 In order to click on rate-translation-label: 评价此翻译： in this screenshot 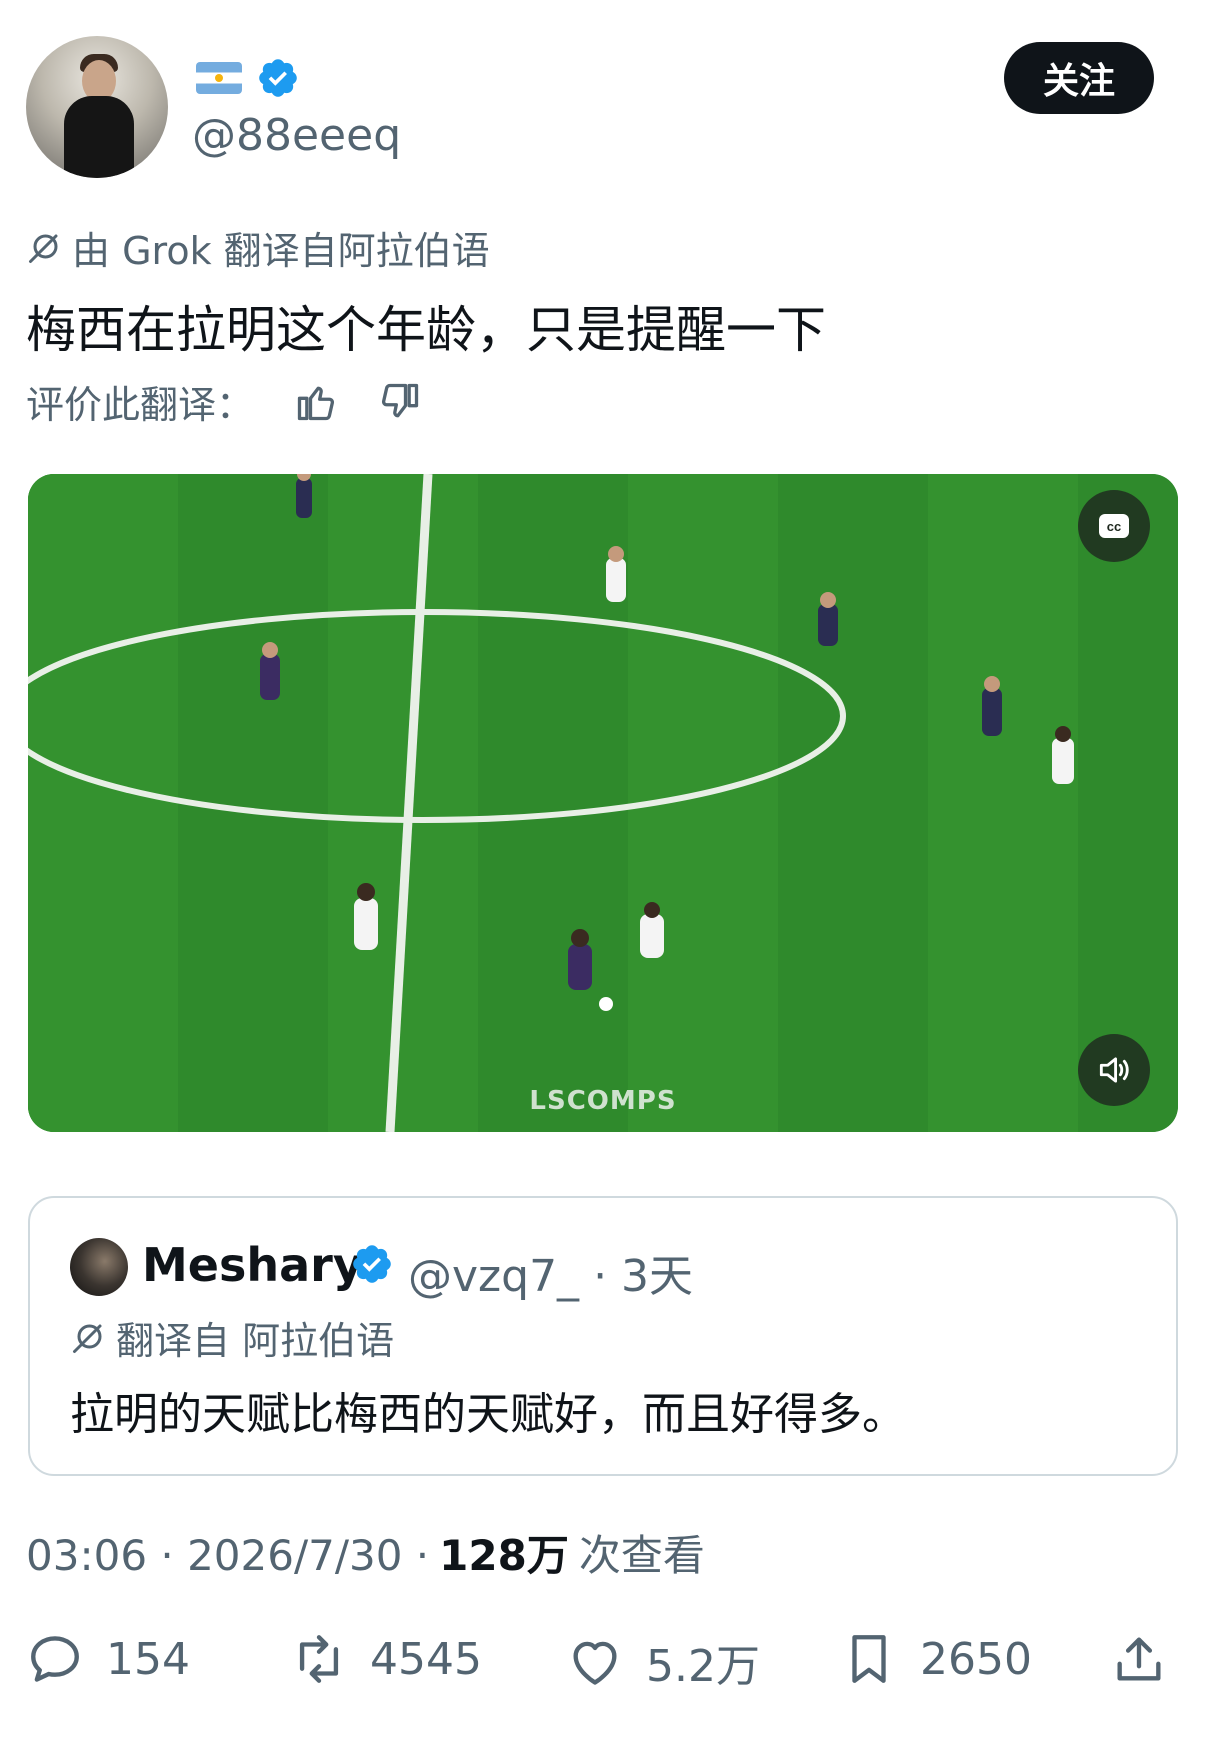, I will do `click(140, 405)`.